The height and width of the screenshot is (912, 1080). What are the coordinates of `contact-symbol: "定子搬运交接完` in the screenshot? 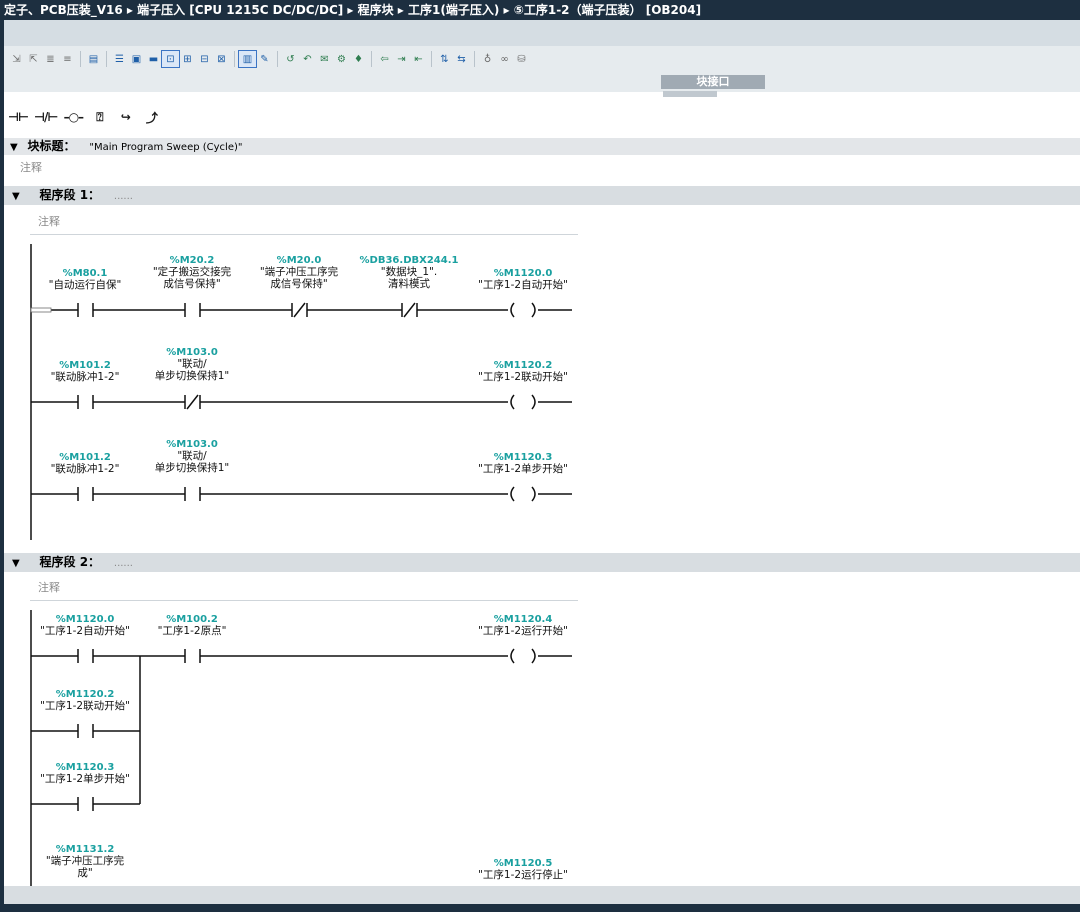 It's located at (192, 271).